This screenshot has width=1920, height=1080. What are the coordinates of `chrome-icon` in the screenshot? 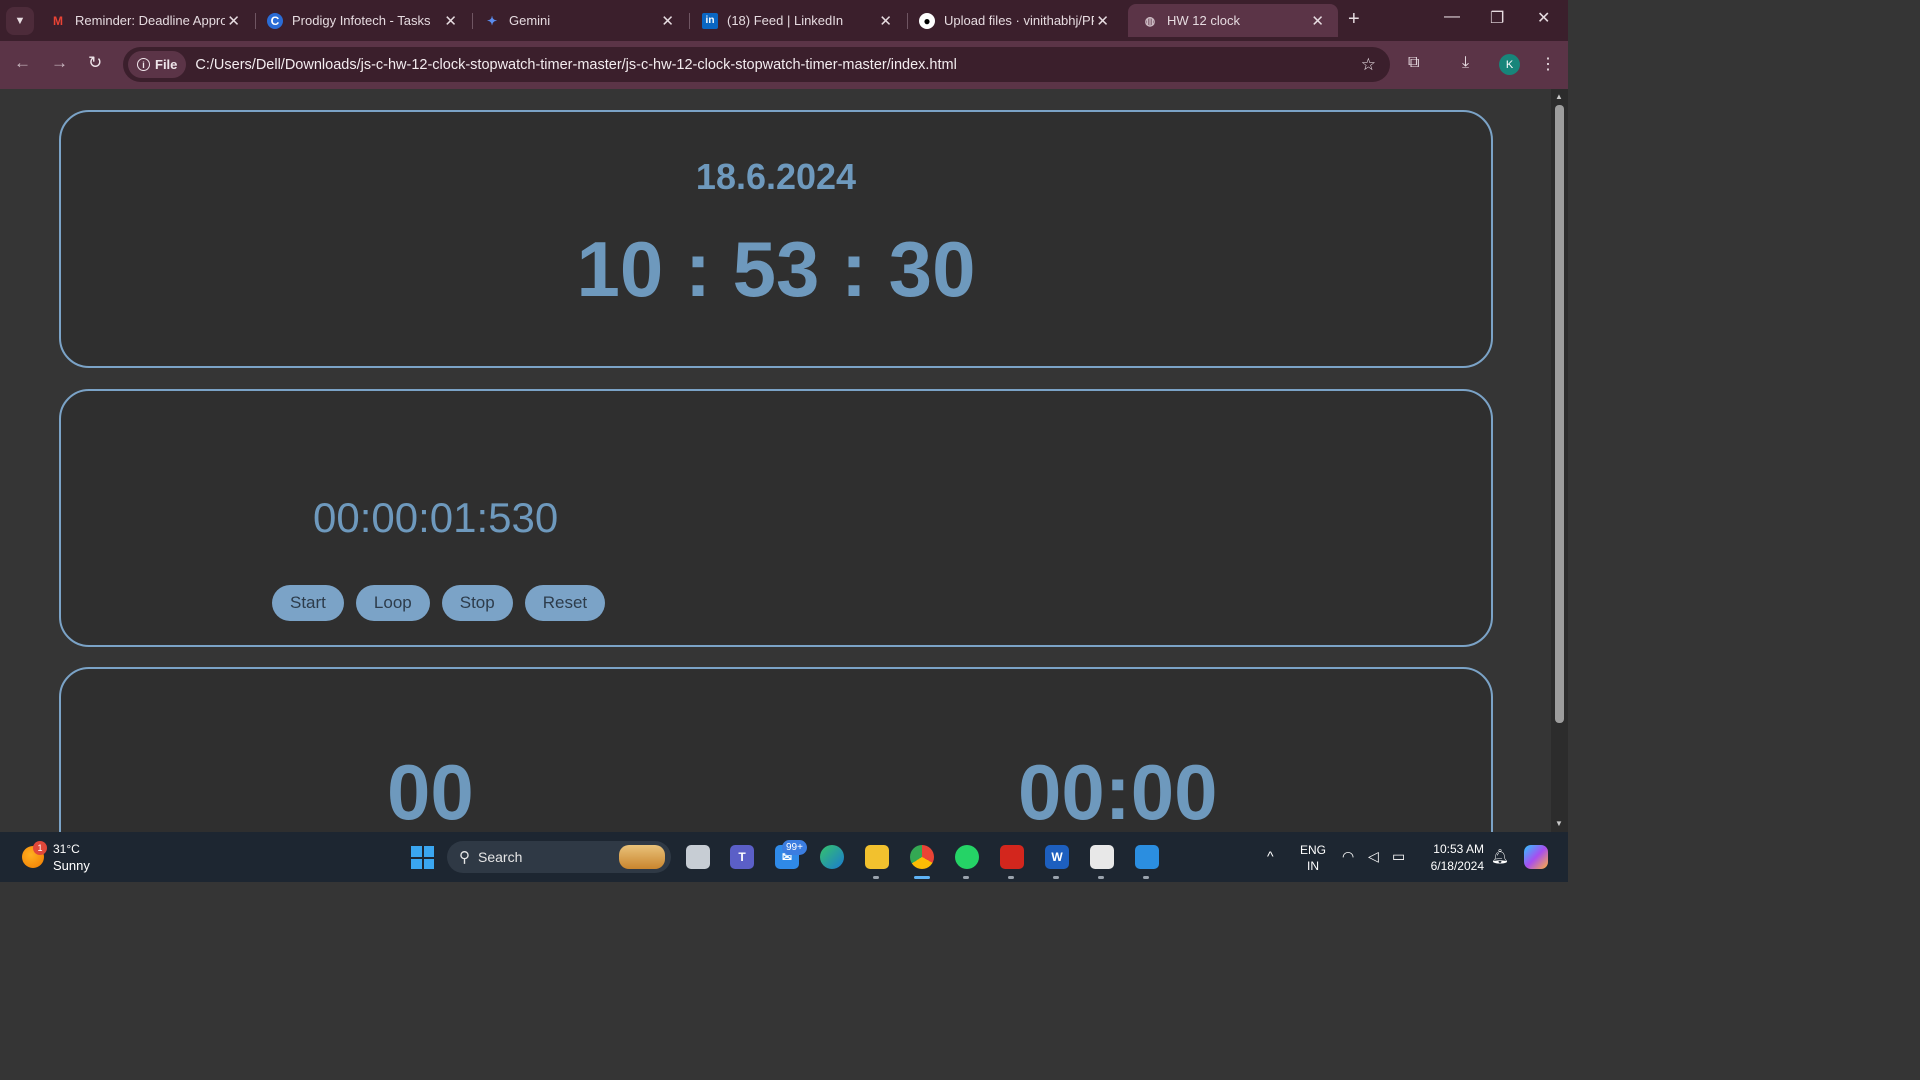 It's located at (922, 857).